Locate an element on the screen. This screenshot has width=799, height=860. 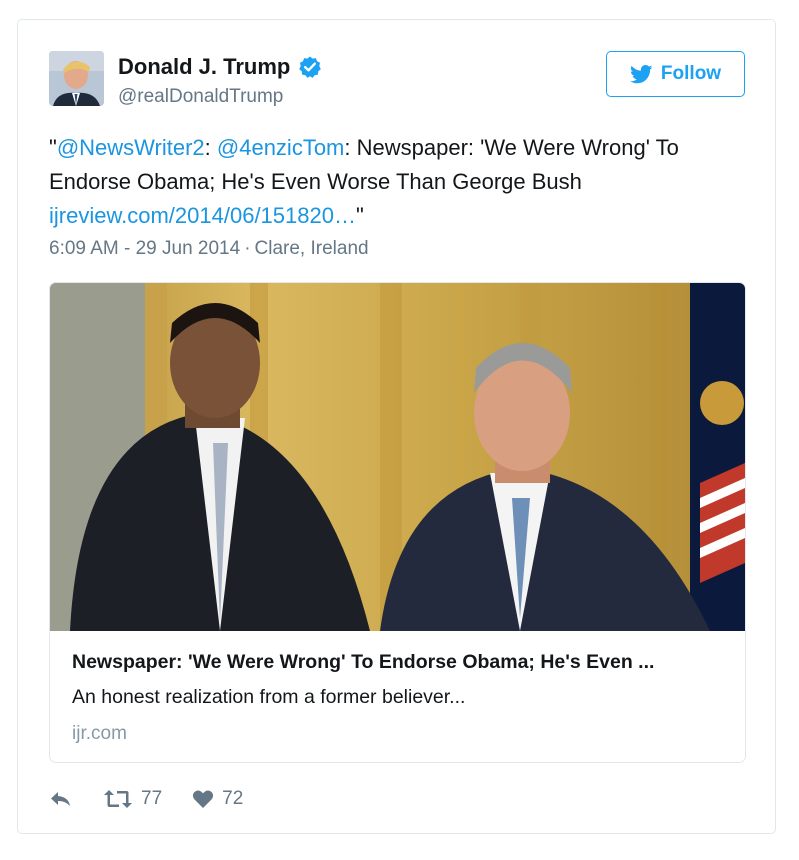
tweet-actions: 77 72 is located at coordinates (161, 799).